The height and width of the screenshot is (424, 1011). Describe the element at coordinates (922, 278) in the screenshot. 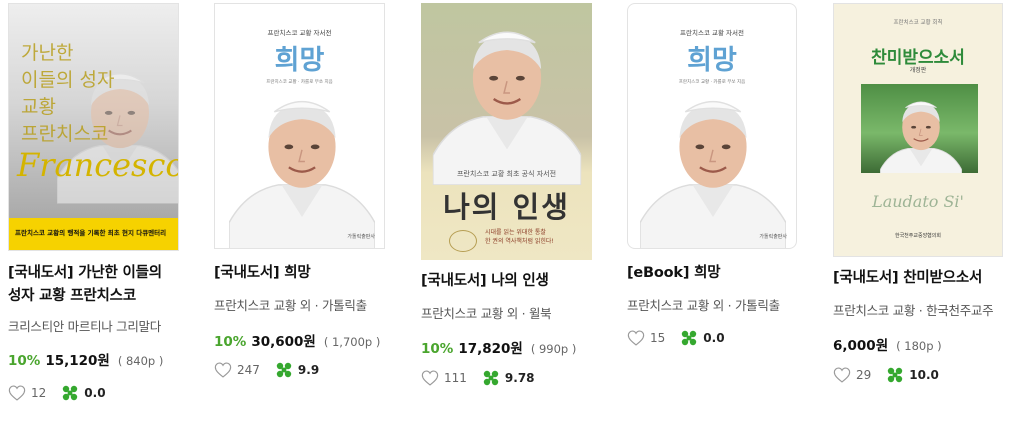

I see `product-title: [국내도서] 찬미받으소서` at that location.